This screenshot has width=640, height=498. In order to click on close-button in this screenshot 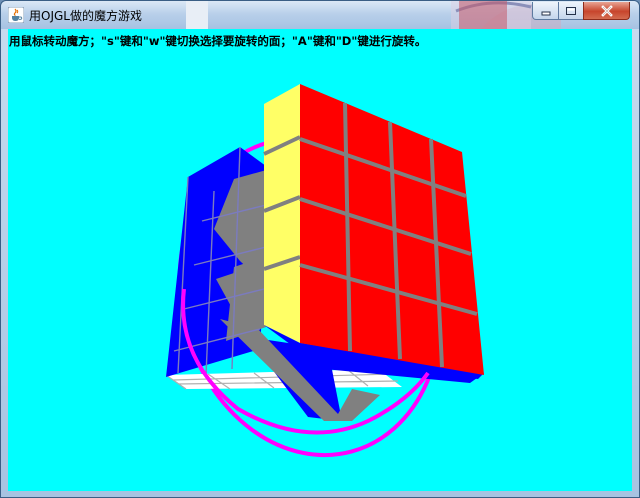, I will do `click(606, 11)`.